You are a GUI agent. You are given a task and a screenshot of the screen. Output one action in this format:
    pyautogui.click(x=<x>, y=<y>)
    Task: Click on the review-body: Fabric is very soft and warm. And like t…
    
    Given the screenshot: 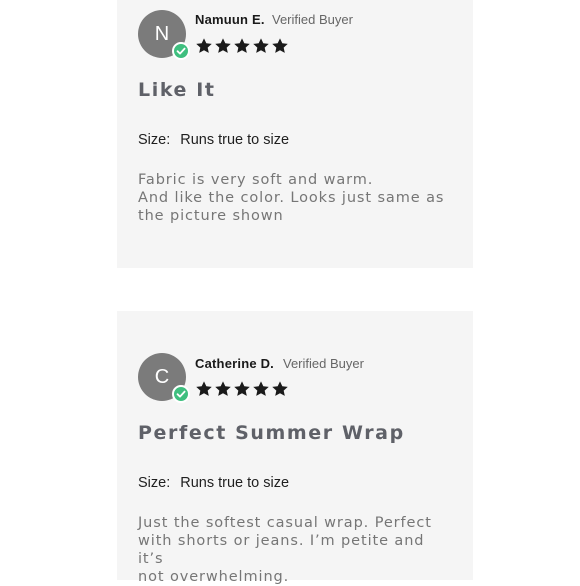 What is the action you would take?
    pyautogui.click(x=291, y=198)
    